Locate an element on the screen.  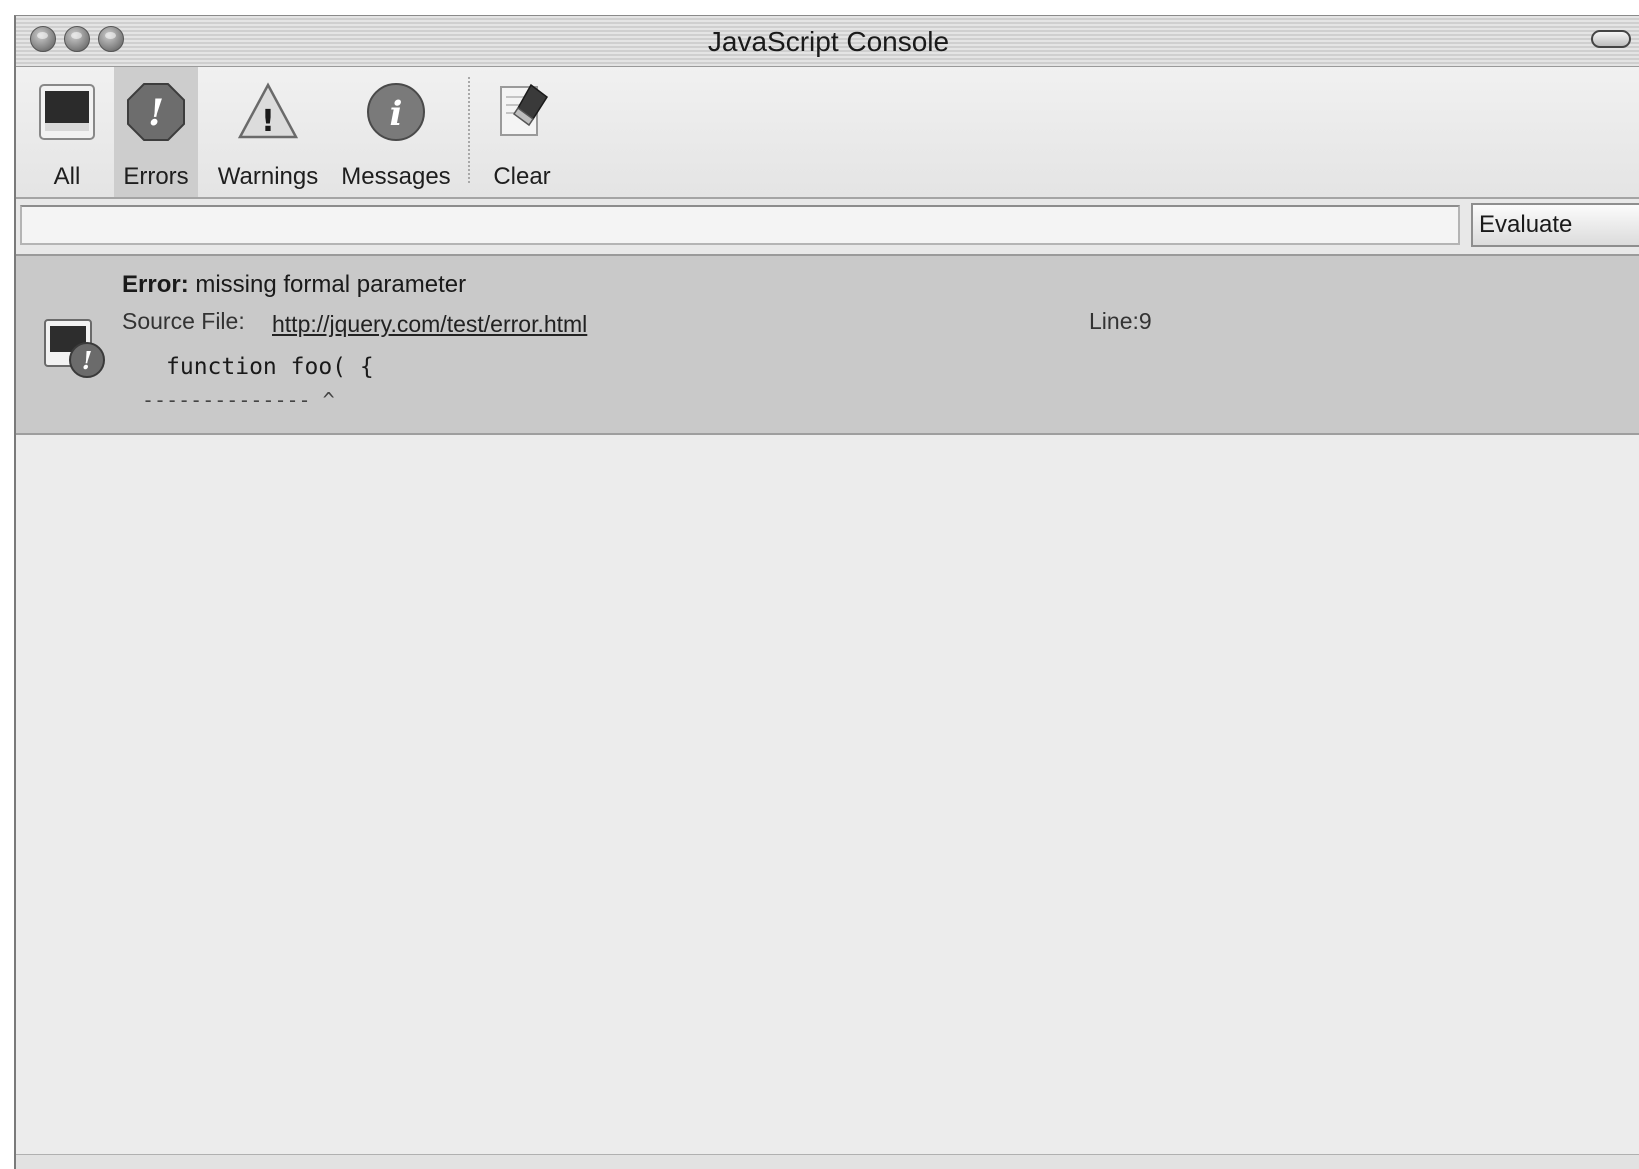
filter-errors-label: Errors is located at coordinates (156, 176).